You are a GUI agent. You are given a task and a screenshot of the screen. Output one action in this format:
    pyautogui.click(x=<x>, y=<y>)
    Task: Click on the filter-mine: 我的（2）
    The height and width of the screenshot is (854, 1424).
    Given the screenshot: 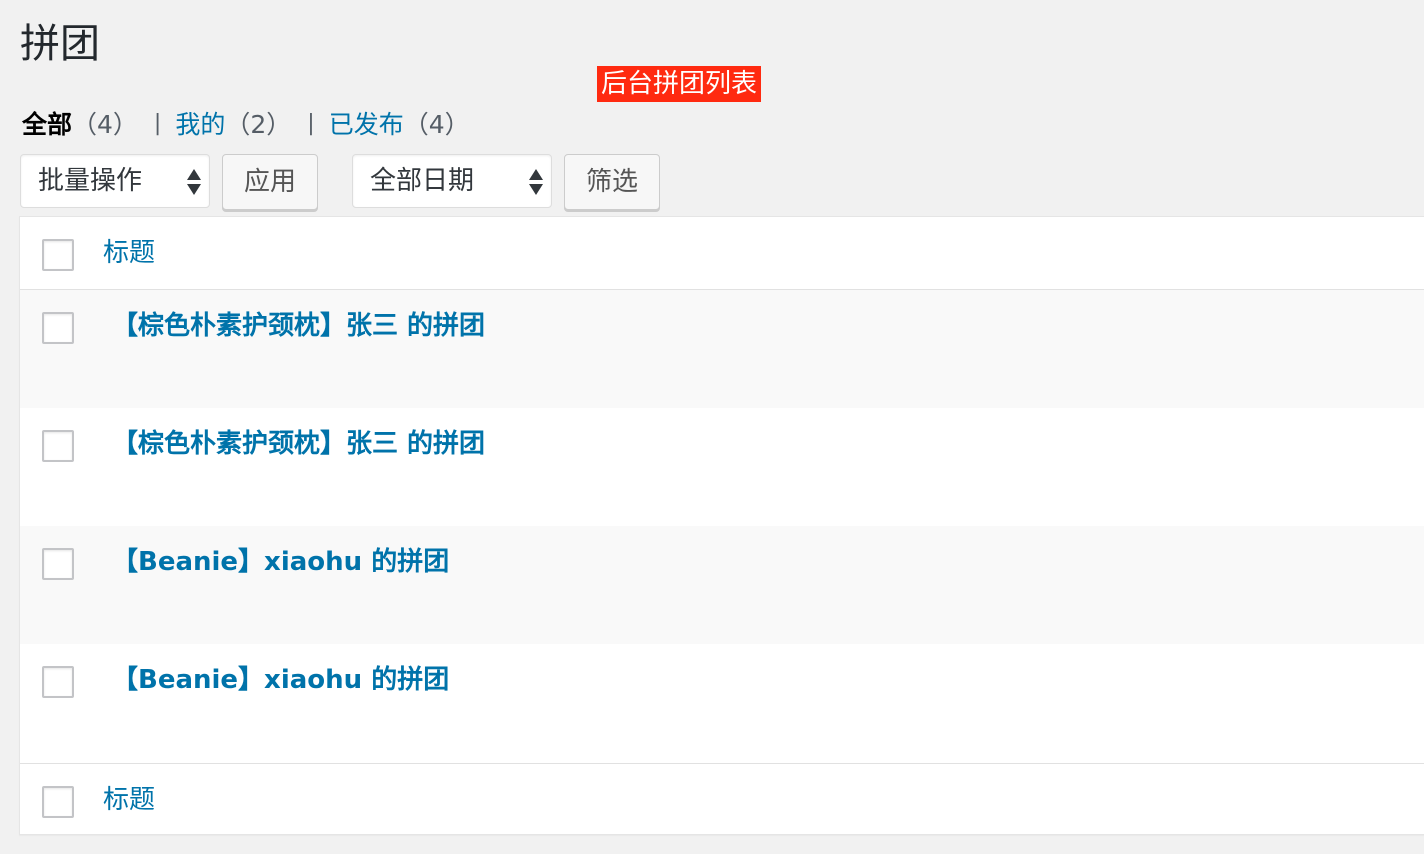 What is the action you would take?
    pyautogui.click(x=233, y=123)
    